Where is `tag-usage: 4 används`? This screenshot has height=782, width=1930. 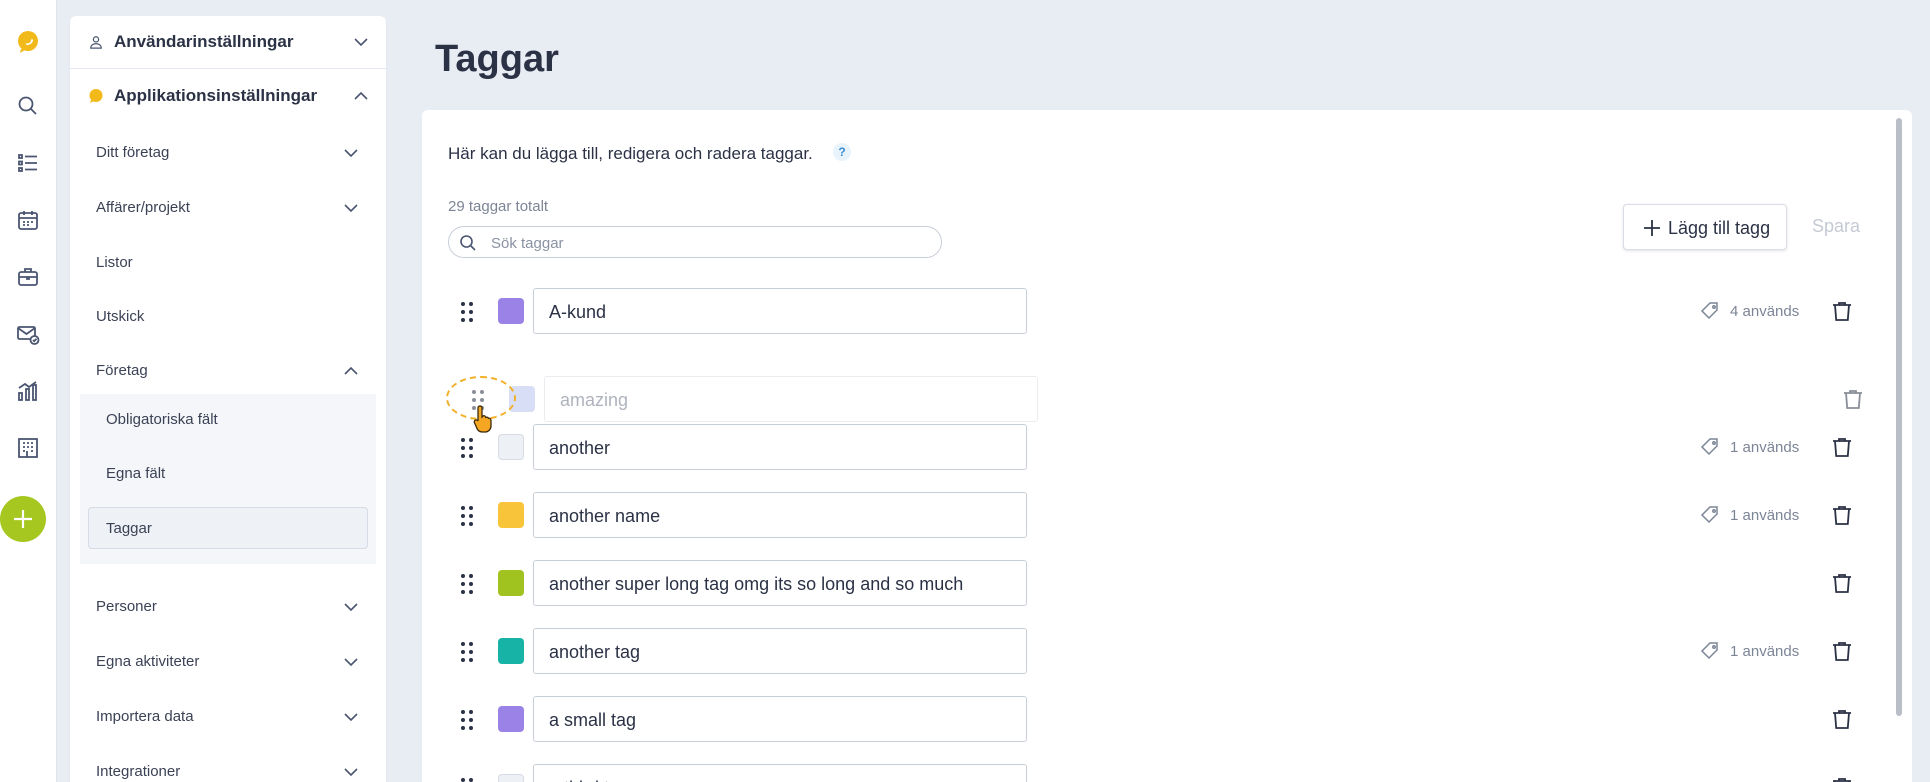 tag-usage: 4 används is located at coordinates (1749, 311).